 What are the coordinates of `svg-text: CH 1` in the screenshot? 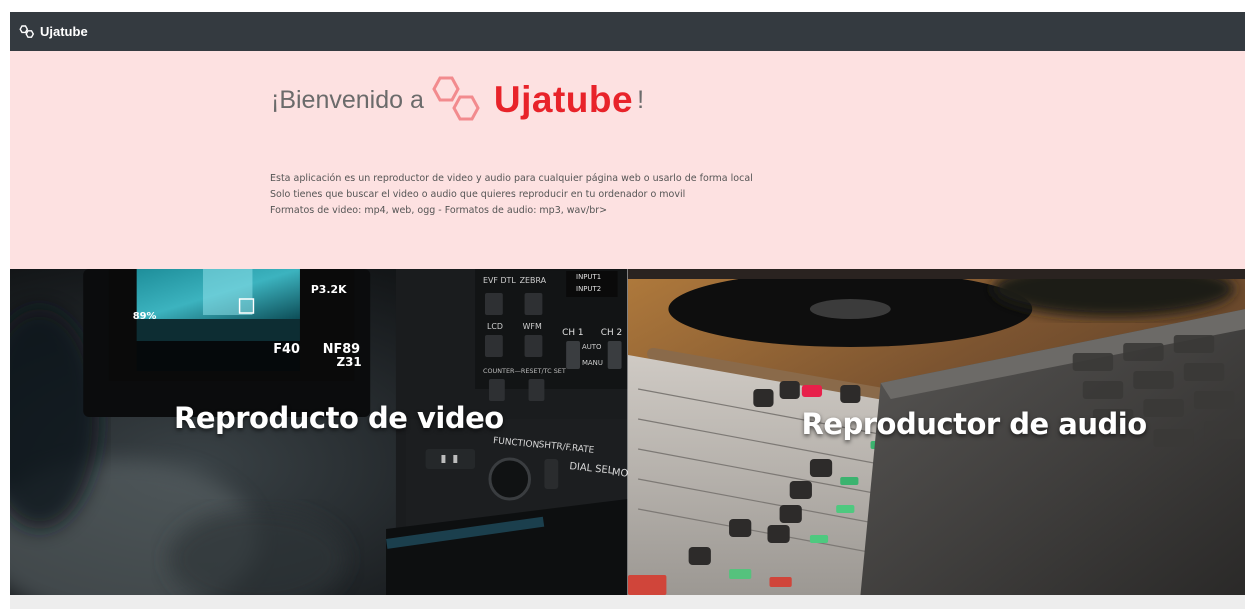 It's located at (572, 333).